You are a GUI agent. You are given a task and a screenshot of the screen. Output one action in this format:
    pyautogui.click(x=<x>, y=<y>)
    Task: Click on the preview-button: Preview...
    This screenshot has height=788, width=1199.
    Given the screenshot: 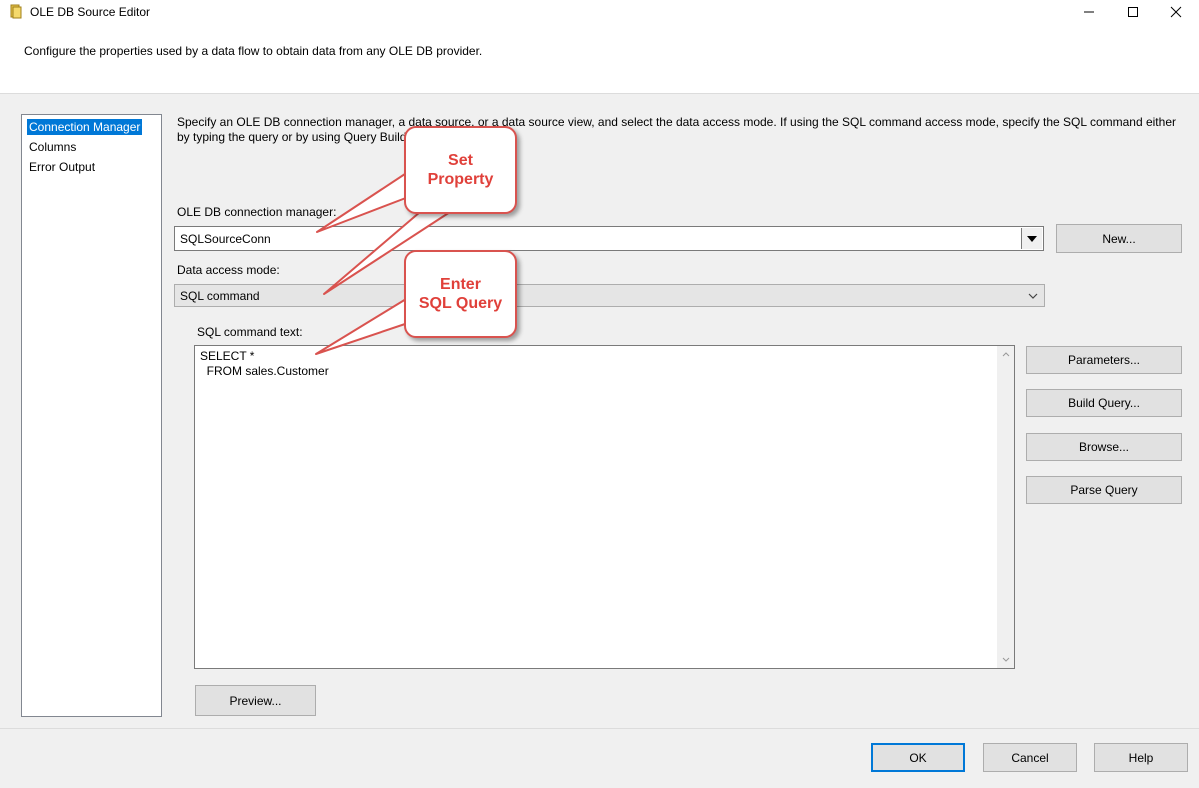 What is the action you would take?
    pyautogui.click(x=255, y=700)
    